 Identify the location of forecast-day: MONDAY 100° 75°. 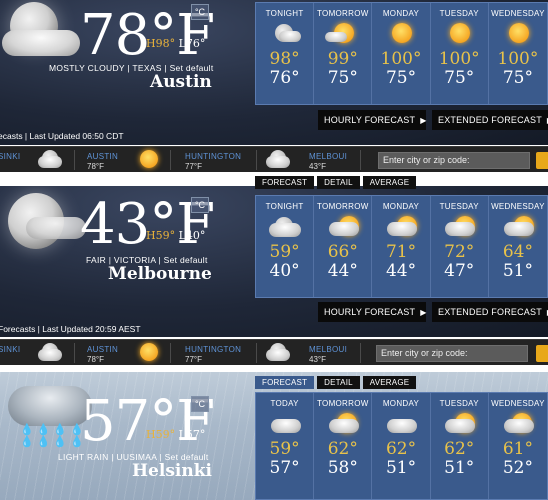
(401, 53).